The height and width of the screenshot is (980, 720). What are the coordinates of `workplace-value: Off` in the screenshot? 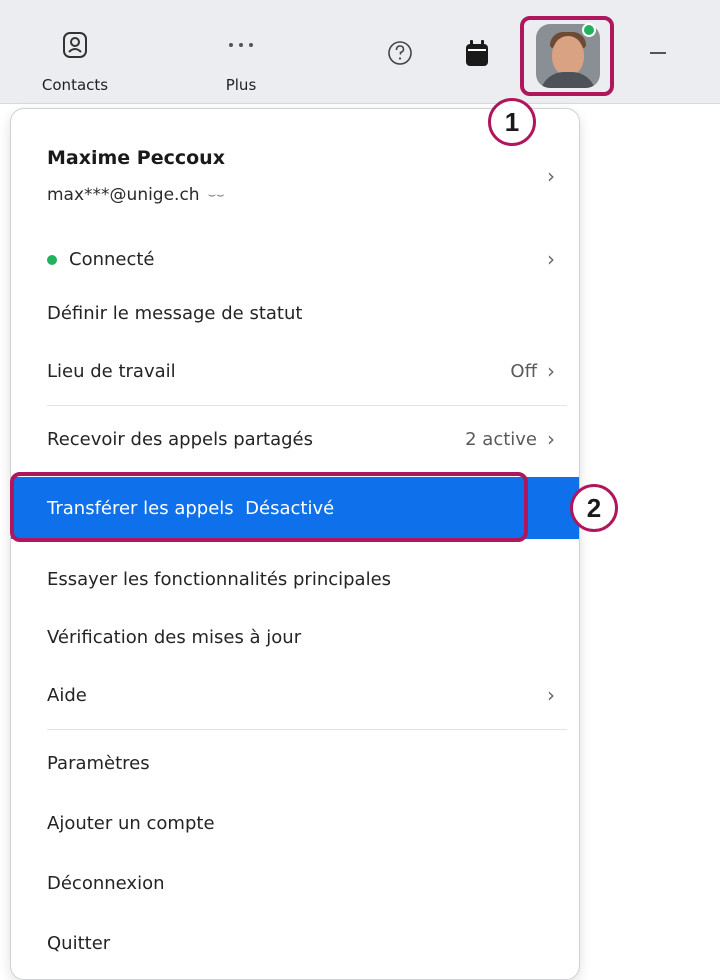 It's located at (523, 371).